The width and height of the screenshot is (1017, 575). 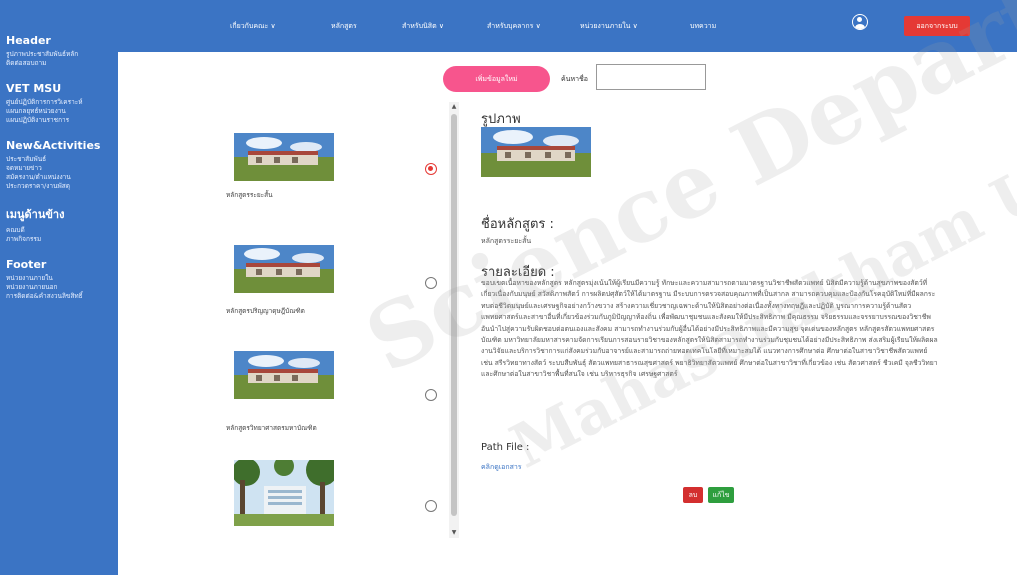 I want to click on sidebar-item-lab-center: ศูนย์ปฏิบัติการการวิเคราะห์, so click(x=59, y=102).